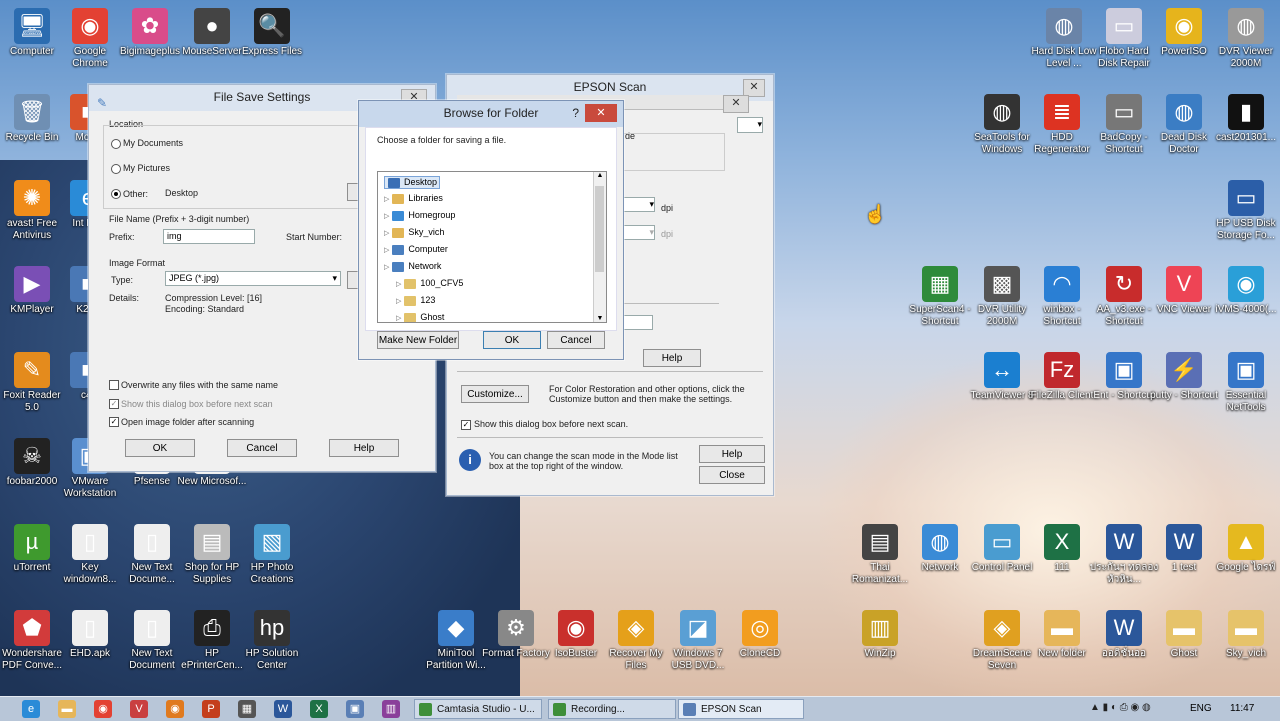 The height and width of the screenshot is (721, 1280). Describe the element at coordinates (391, 709) in the screenshot. I see `winrar-icon: ▥` at that location.